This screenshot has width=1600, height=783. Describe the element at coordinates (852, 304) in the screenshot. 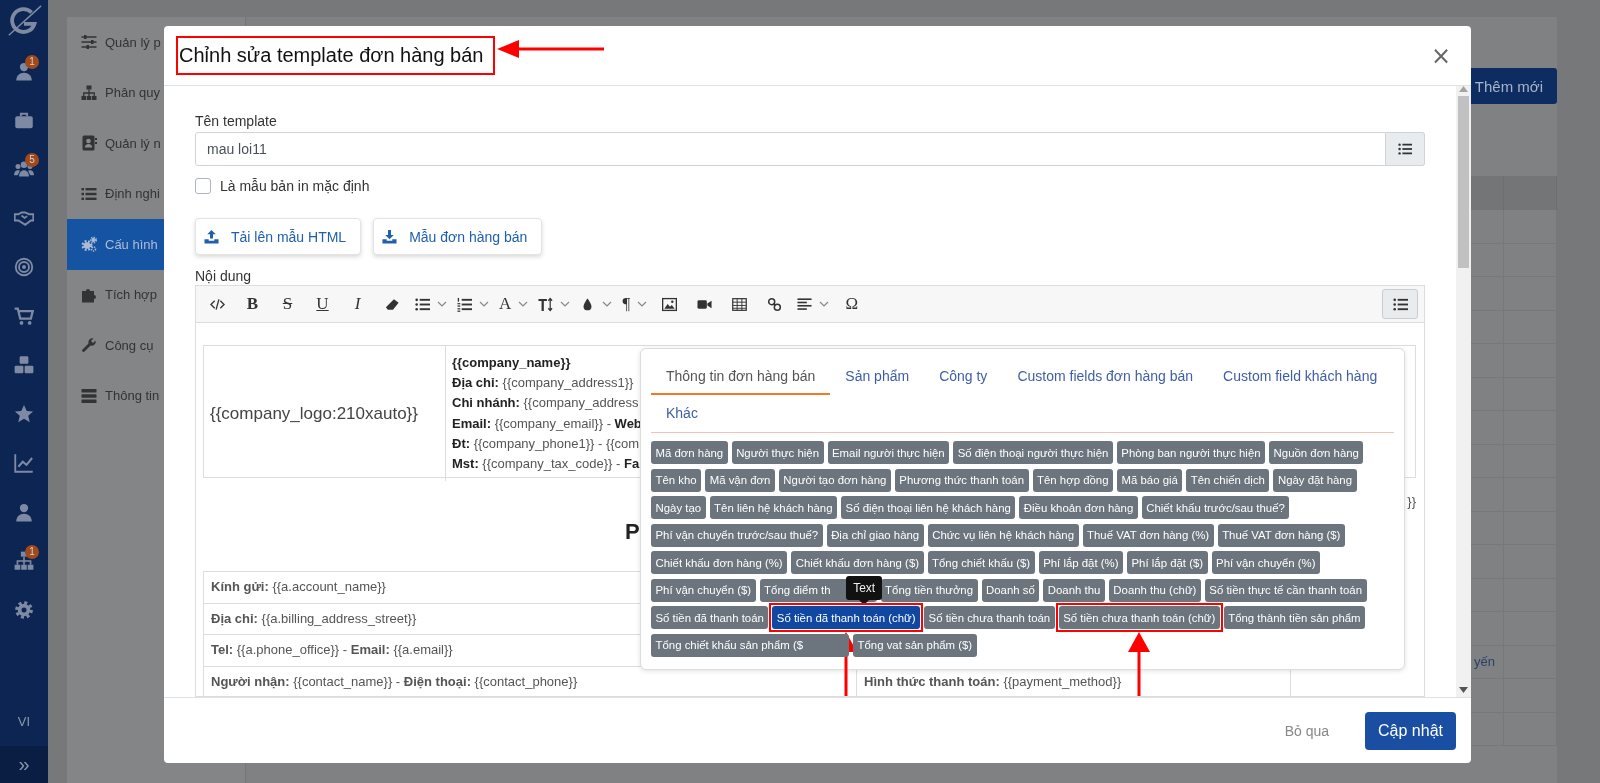

I see `special-character-button: Ω` at that location.